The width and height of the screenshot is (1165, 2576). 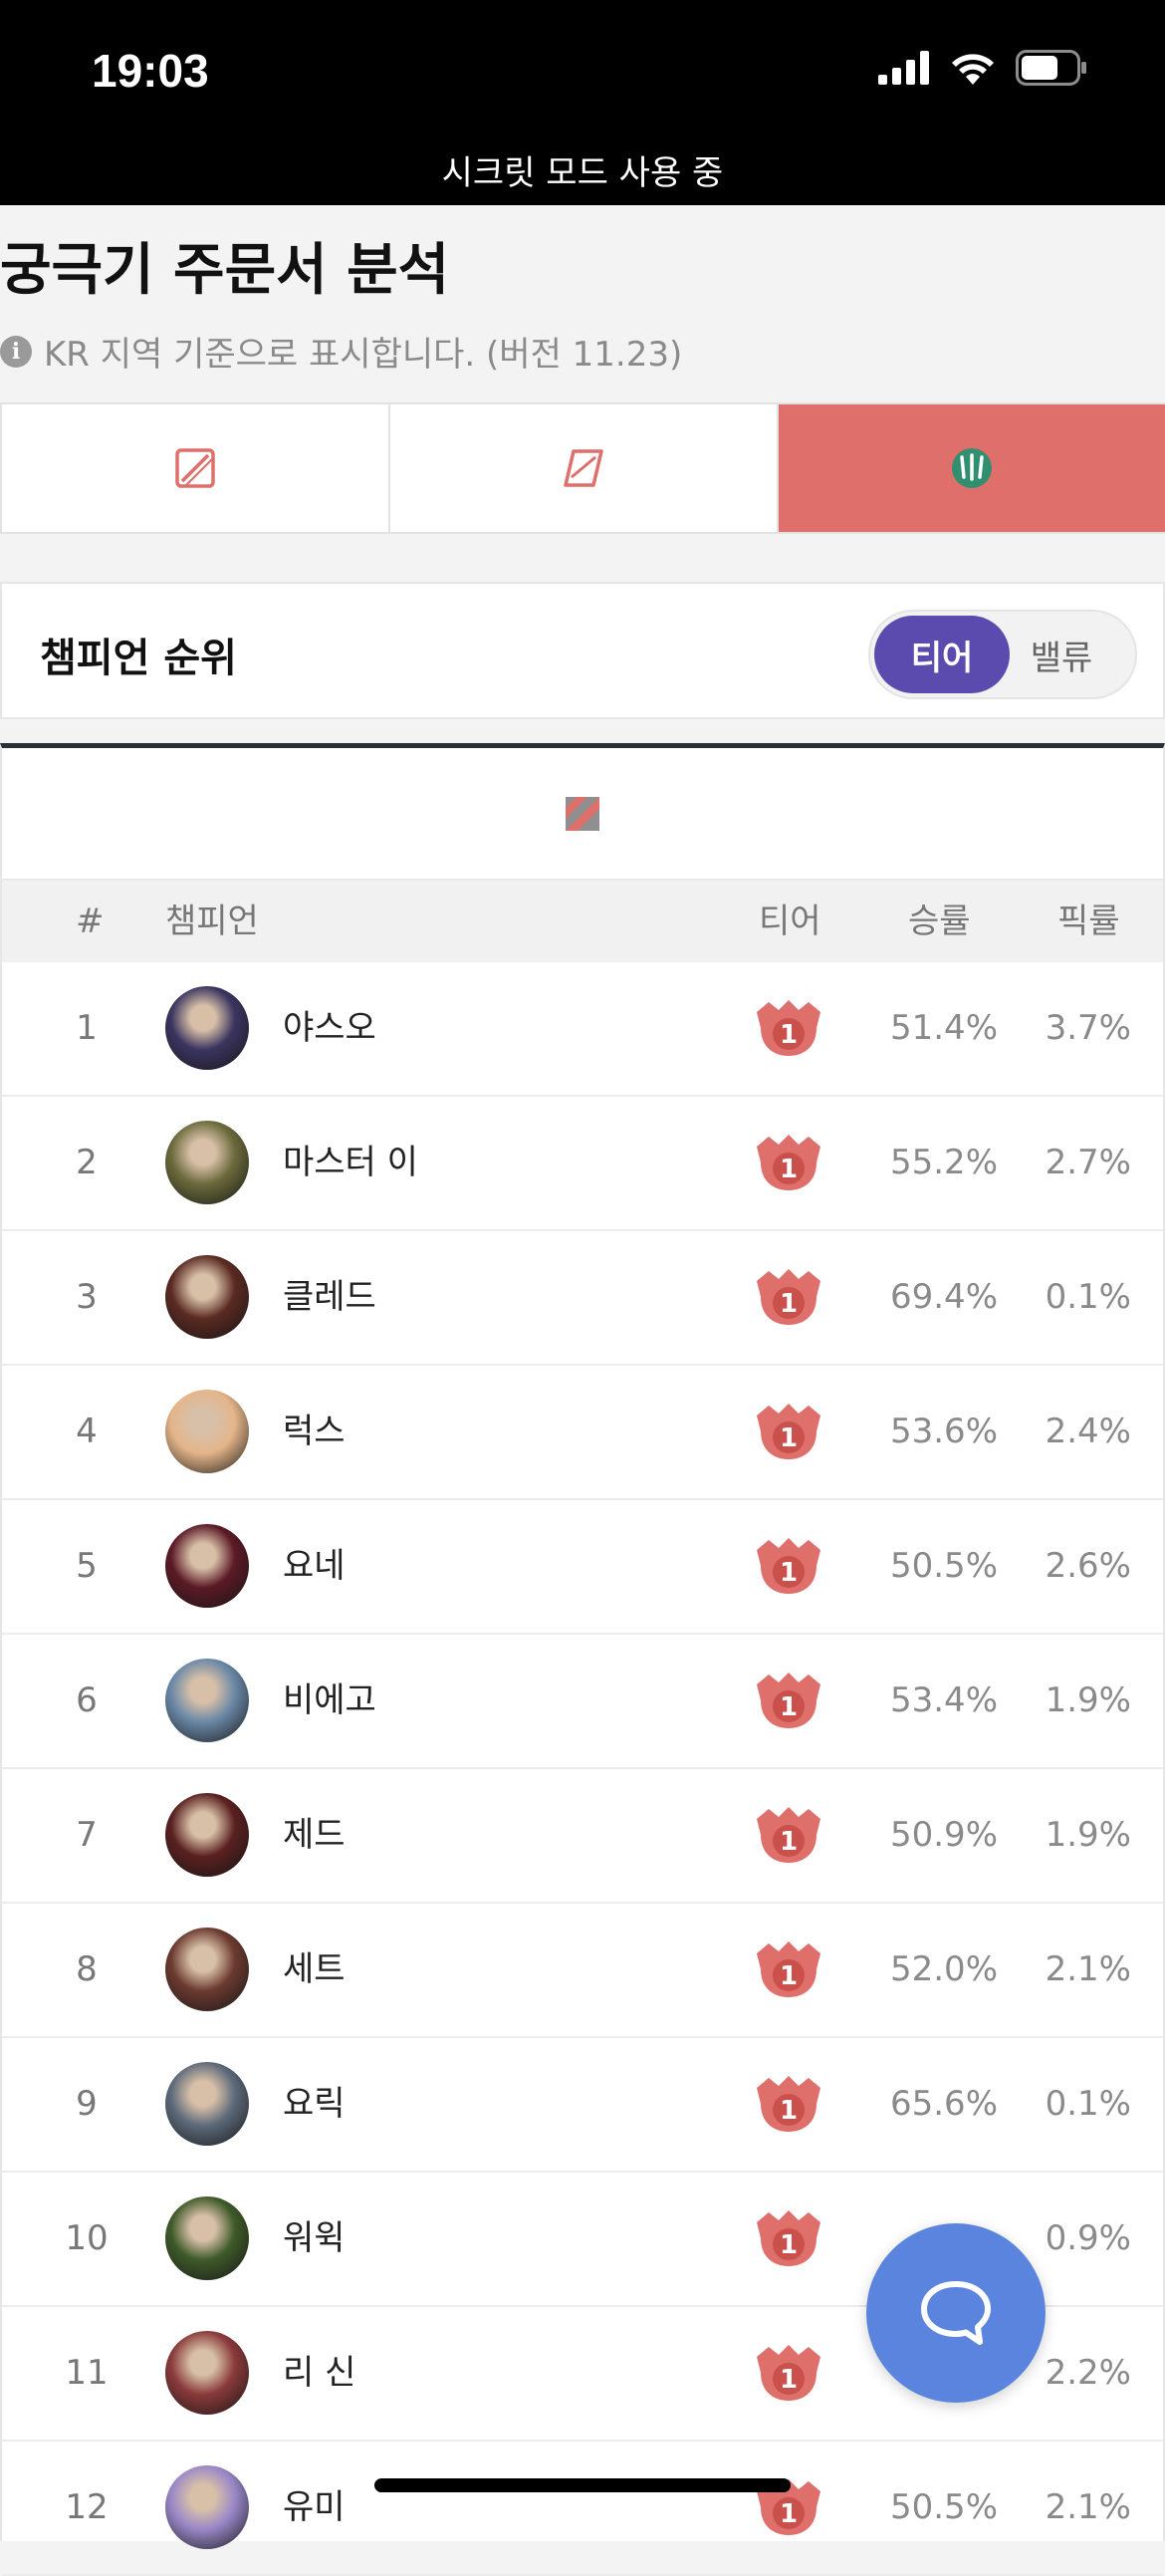 I want to click on row-rank: 1, so click(x=87, y=1028).